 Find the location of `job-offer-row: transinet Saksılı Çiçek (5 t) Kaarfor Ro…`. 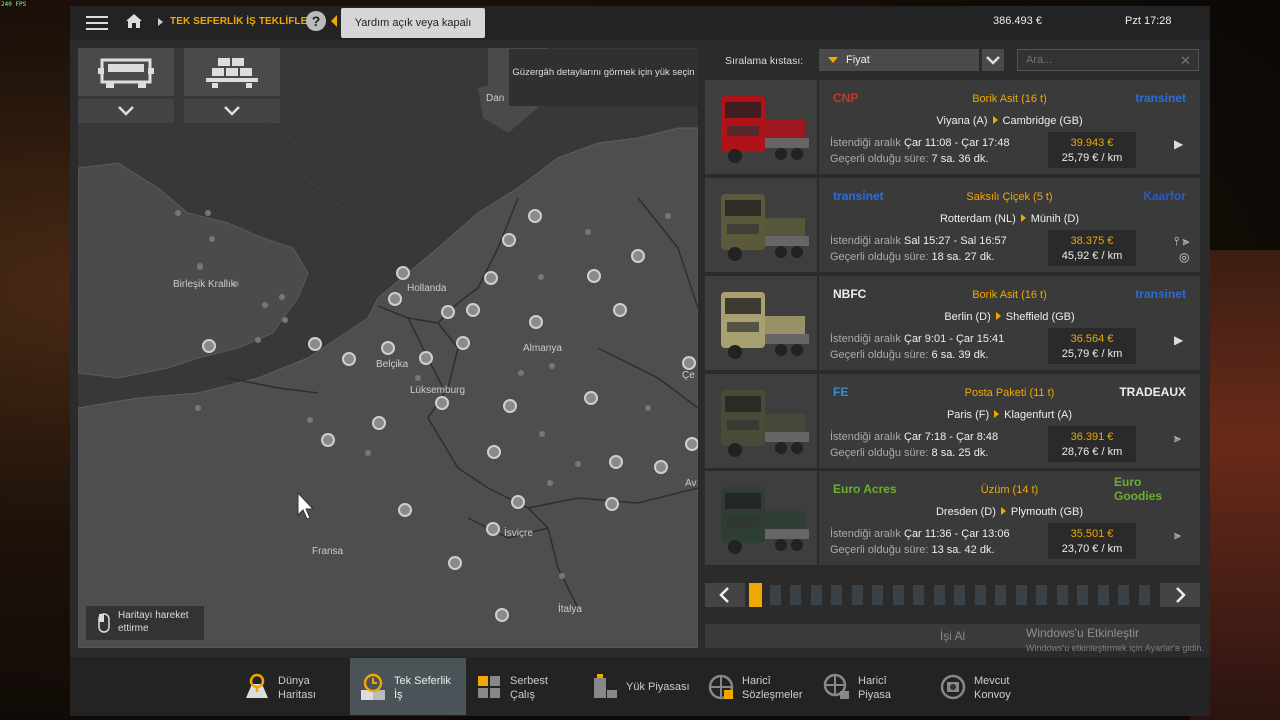

job-offer-row: transinet Saksılı Çiçek (5 t) Kaarfor Ro… is located at coordinates (952, 225).